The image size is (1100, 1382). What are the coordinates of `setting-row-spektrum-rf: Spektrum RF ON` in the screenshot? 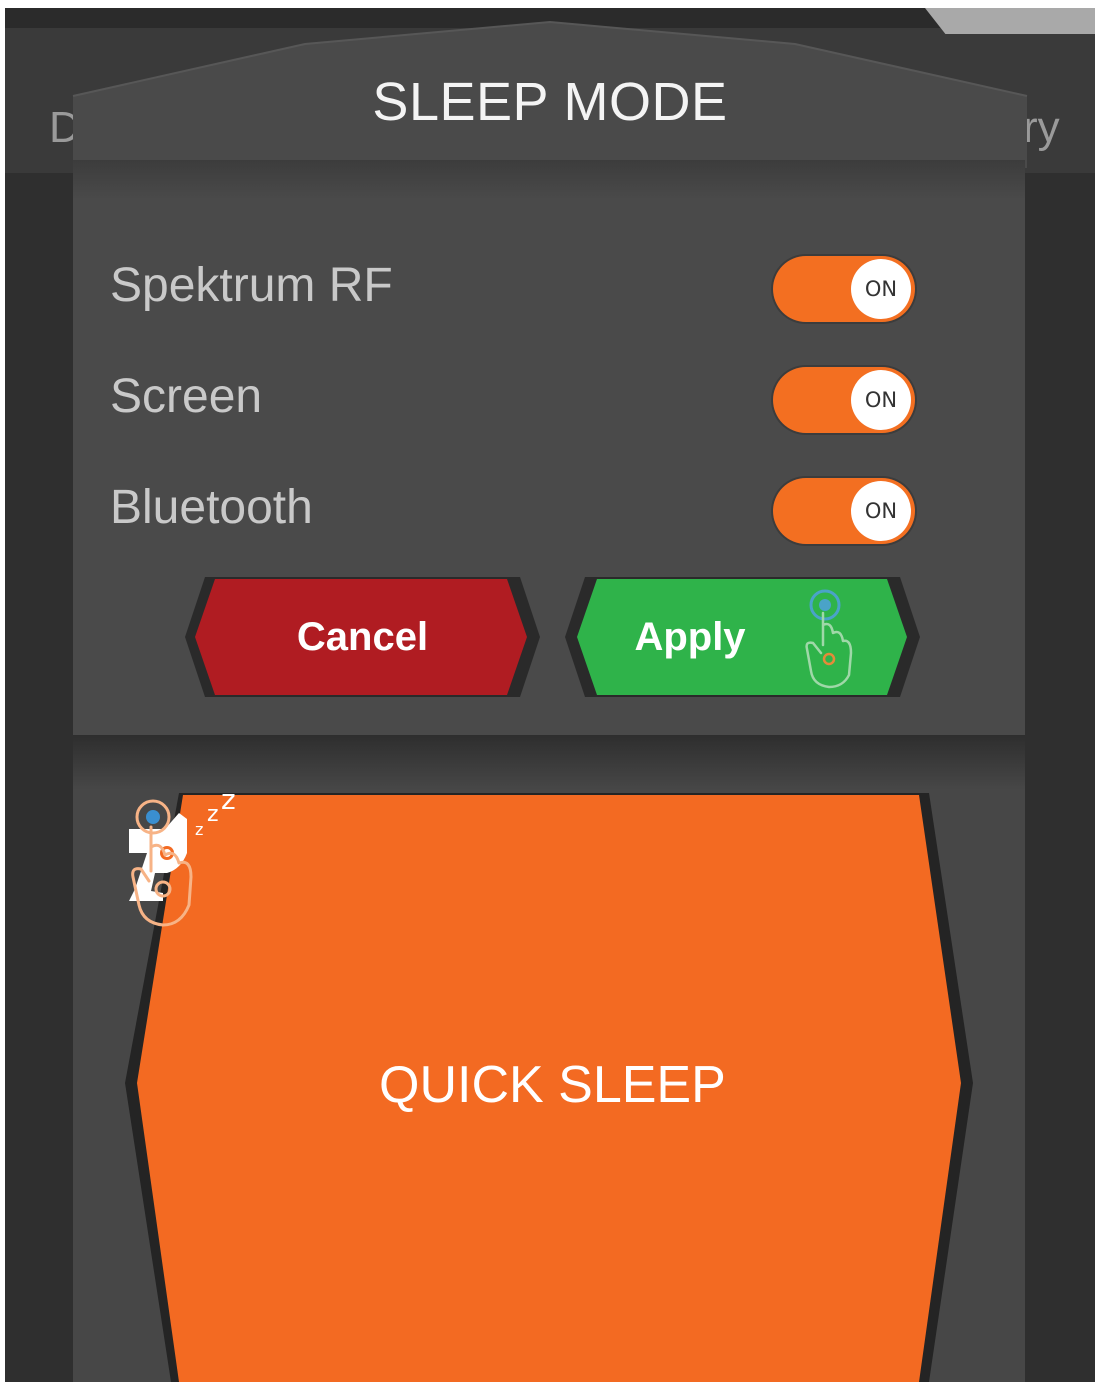 It's located at (549, 288).